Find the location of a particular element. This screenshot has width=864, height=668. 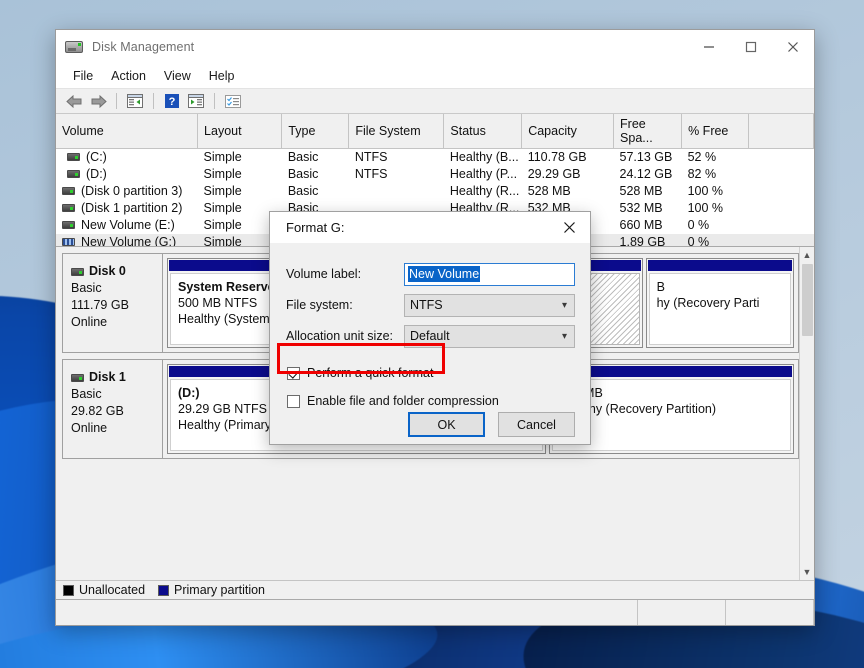

show-hide-console-tree-icon is located at coordinates (135, 101).